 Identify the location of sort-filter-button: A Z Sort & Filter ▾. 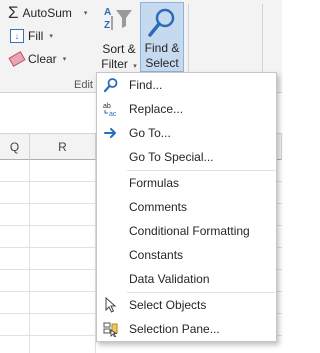
(119, 38).